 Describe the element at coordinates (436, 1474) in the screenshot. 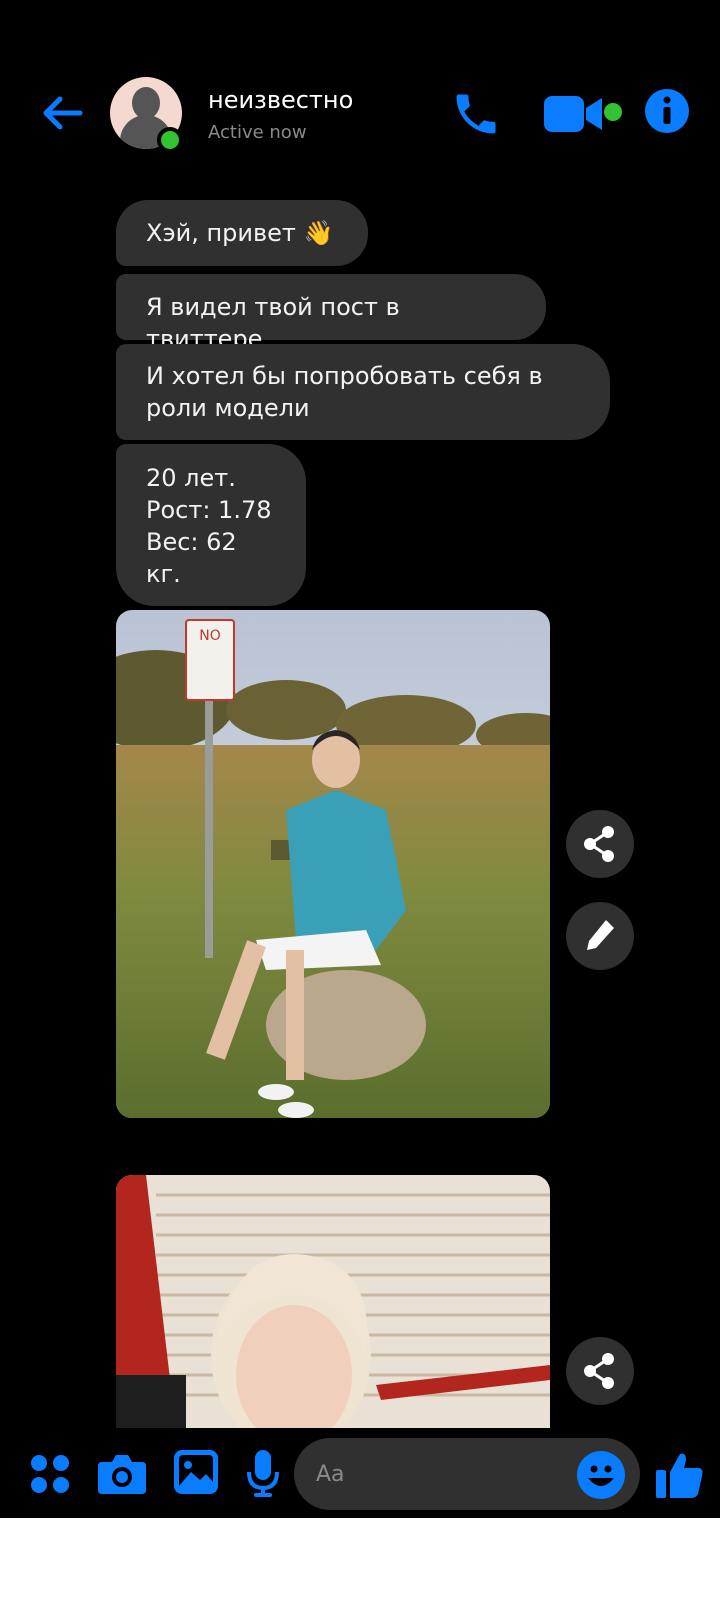

I see `message-input` at that location.